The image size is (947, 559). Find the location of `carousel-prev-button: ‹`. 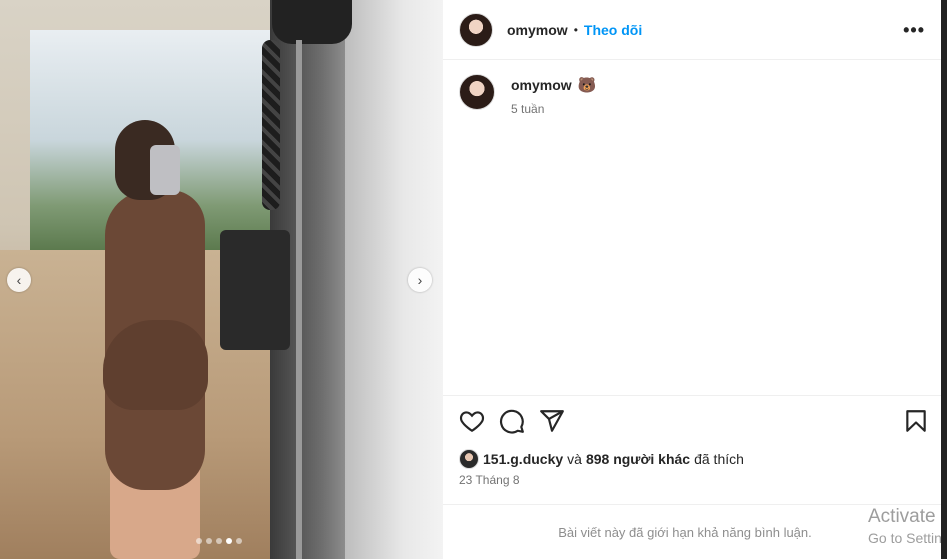

carousel-prev-button: ‹ is located at coordinates (19, 280).